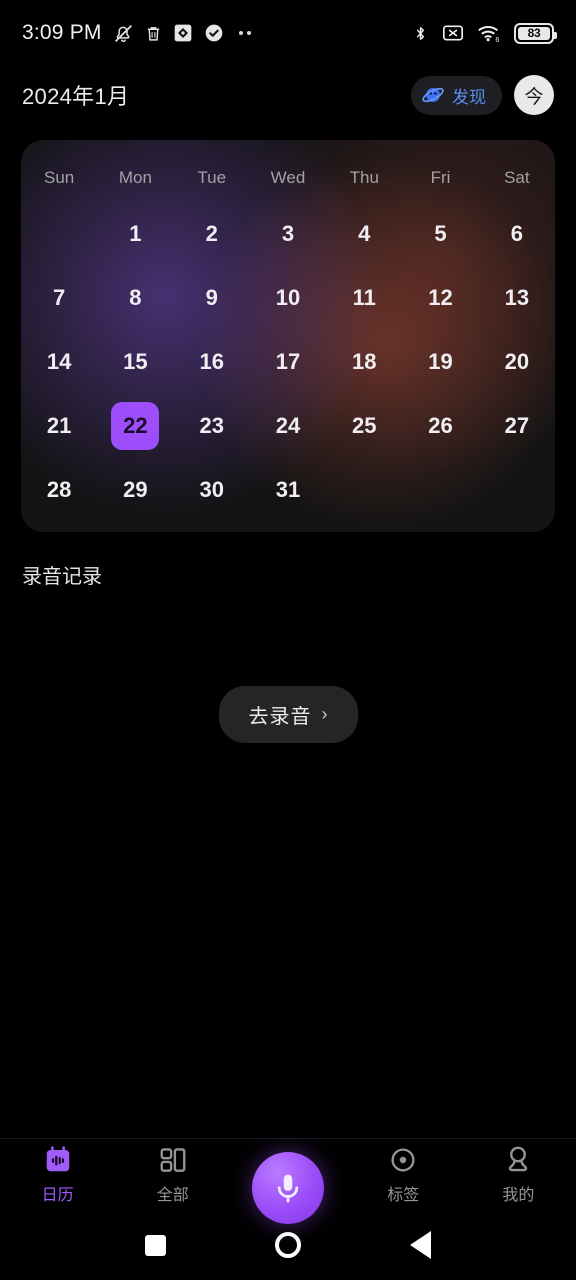 The height and width of the screenshot is (1280, 576). I want to click on calendar-day-cell: 13, so click(517, 298).